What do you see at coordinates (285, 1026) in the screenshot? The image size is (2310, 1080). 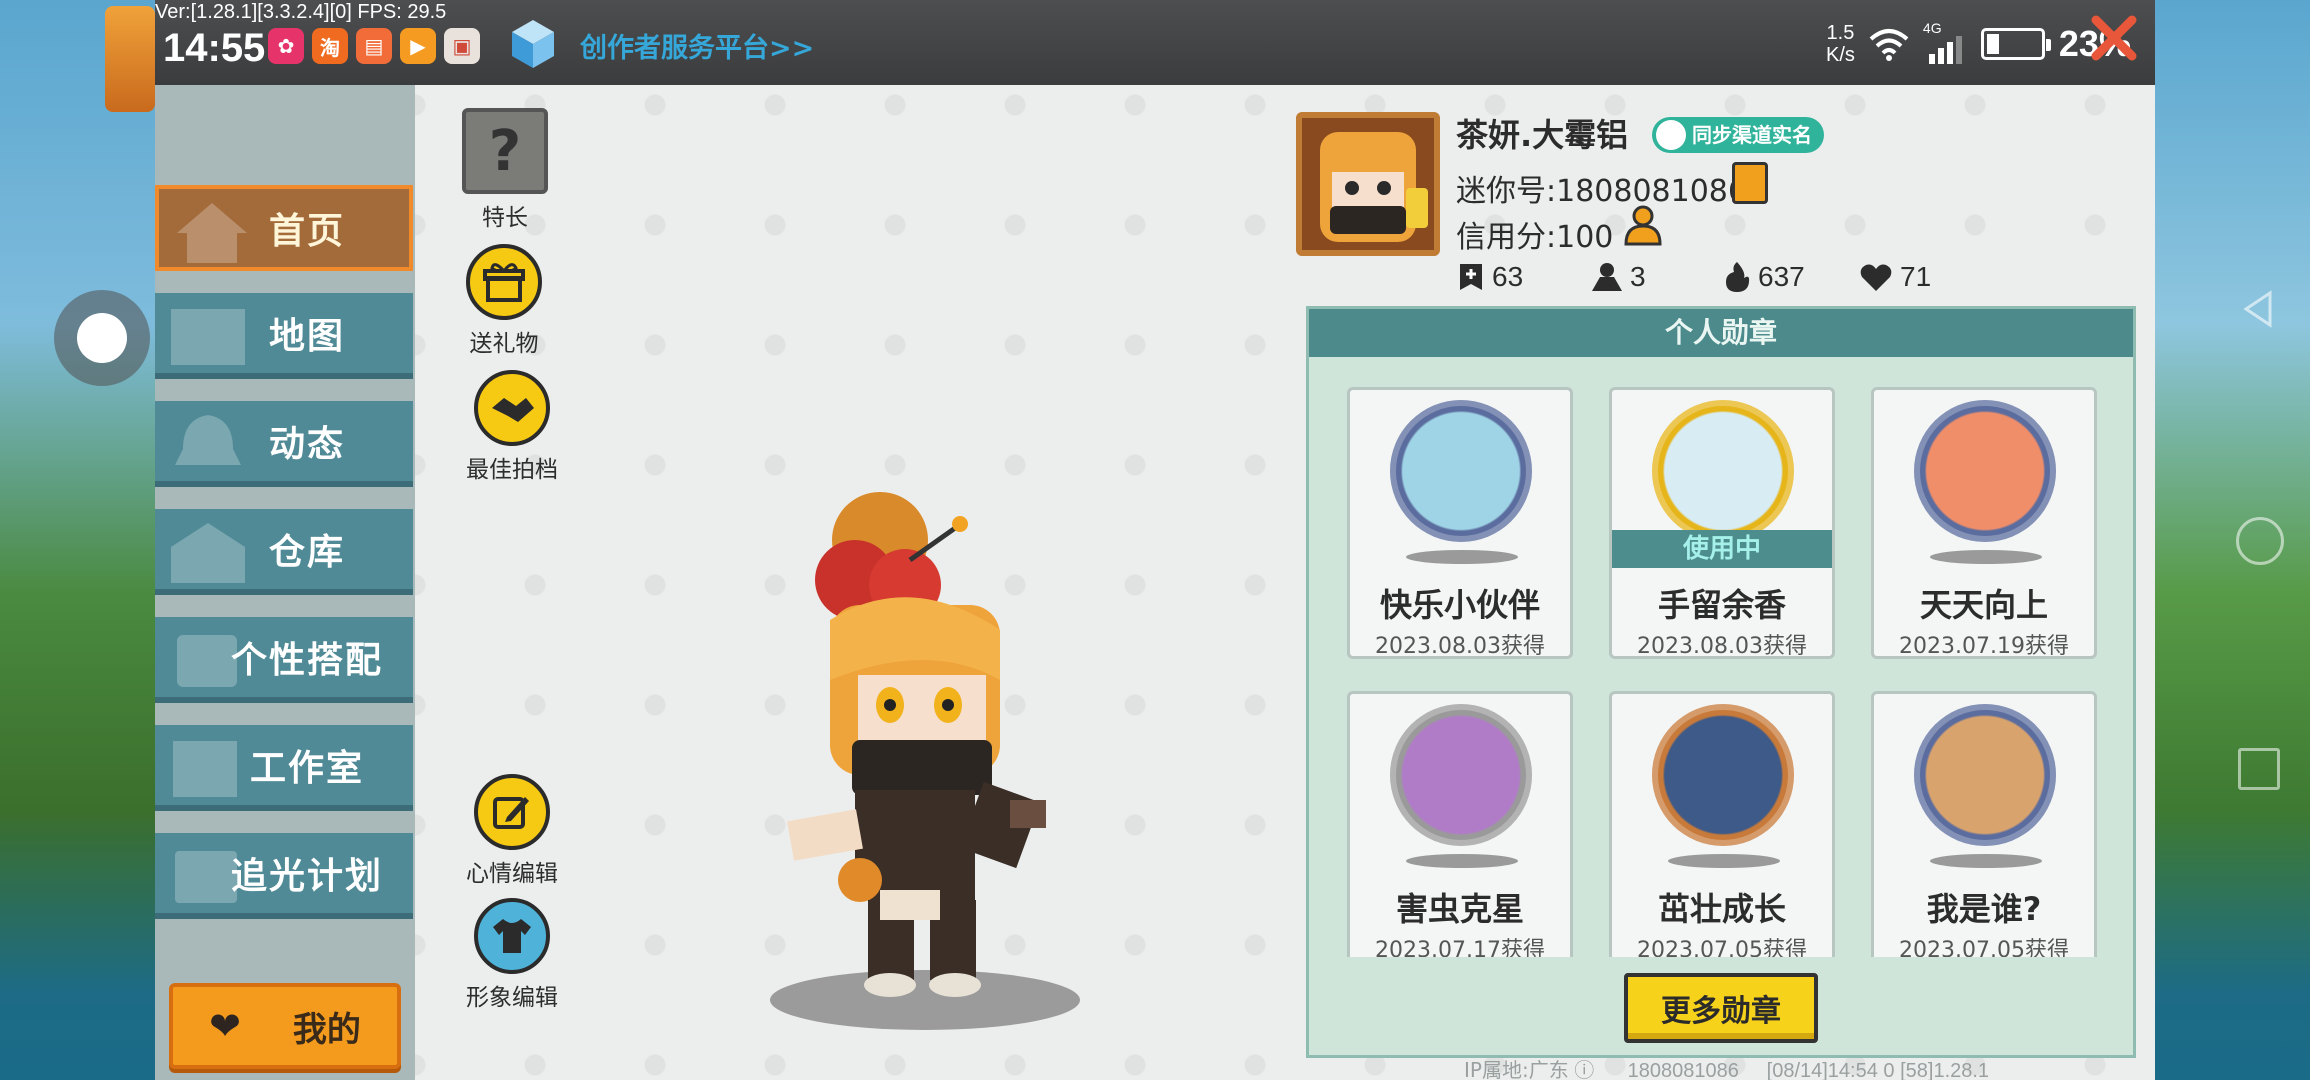 I see `mine-button: ❤ 我的` at bounding box center [285, 1026].